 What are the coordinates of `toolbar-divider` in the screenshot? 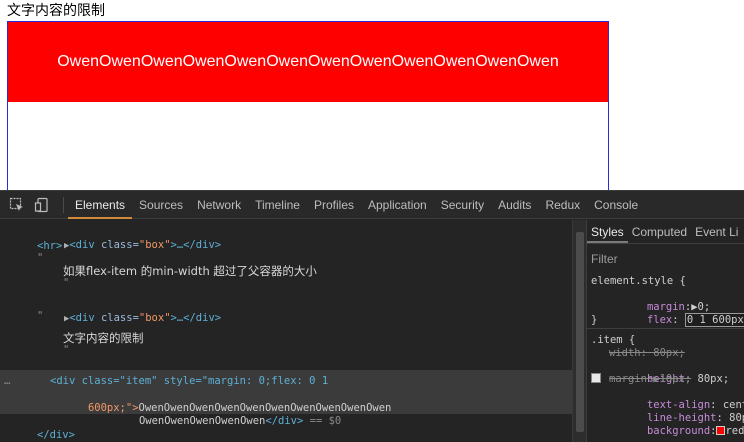 It's located at (63, 205).